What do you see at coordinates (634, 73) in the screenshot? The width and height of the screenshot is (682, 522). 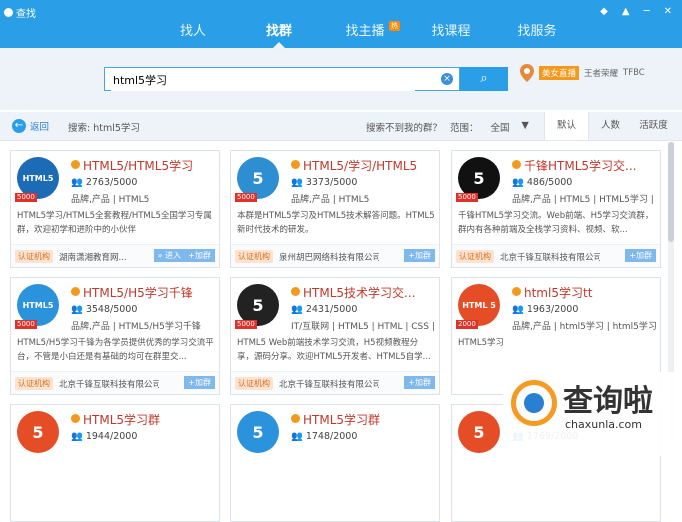 I see `promo-link-2: TFBC` at bounding box center [634, 73].